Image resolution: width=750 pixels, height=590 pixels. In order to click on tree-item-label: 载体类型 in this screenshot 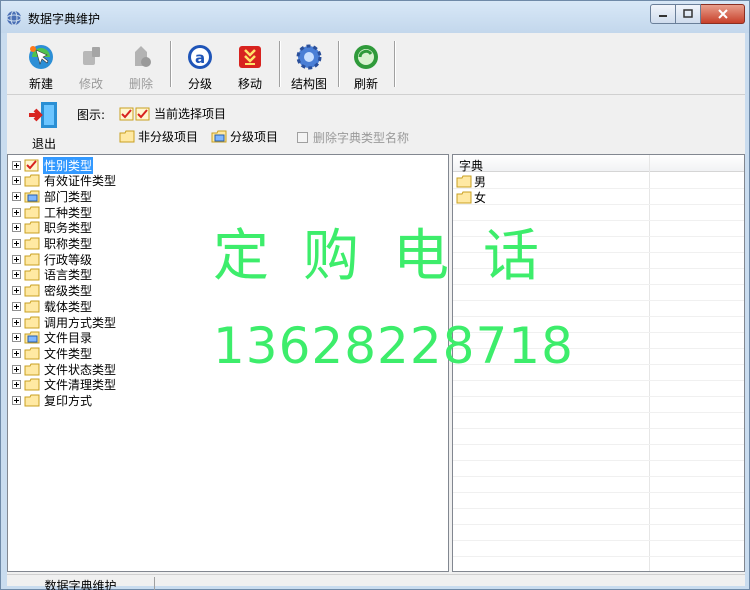, I will do `click(68, 306)`.